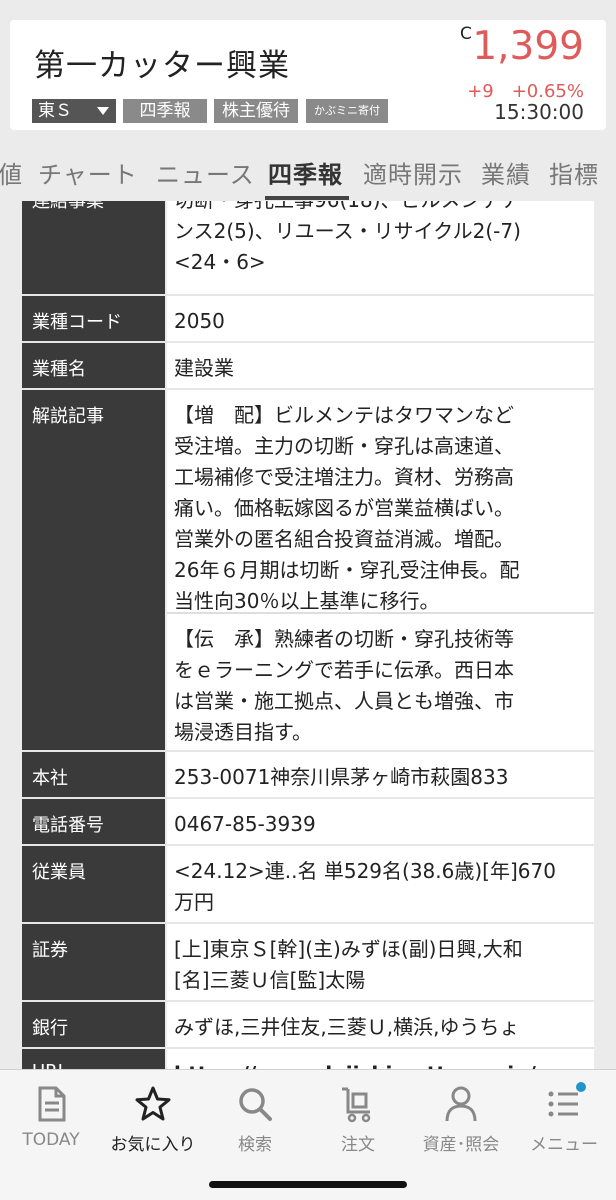  What do you see at coordinates (93, 570) in the screenshot?
I see `row-label: 解説記事` at bounding box center [93, 570].